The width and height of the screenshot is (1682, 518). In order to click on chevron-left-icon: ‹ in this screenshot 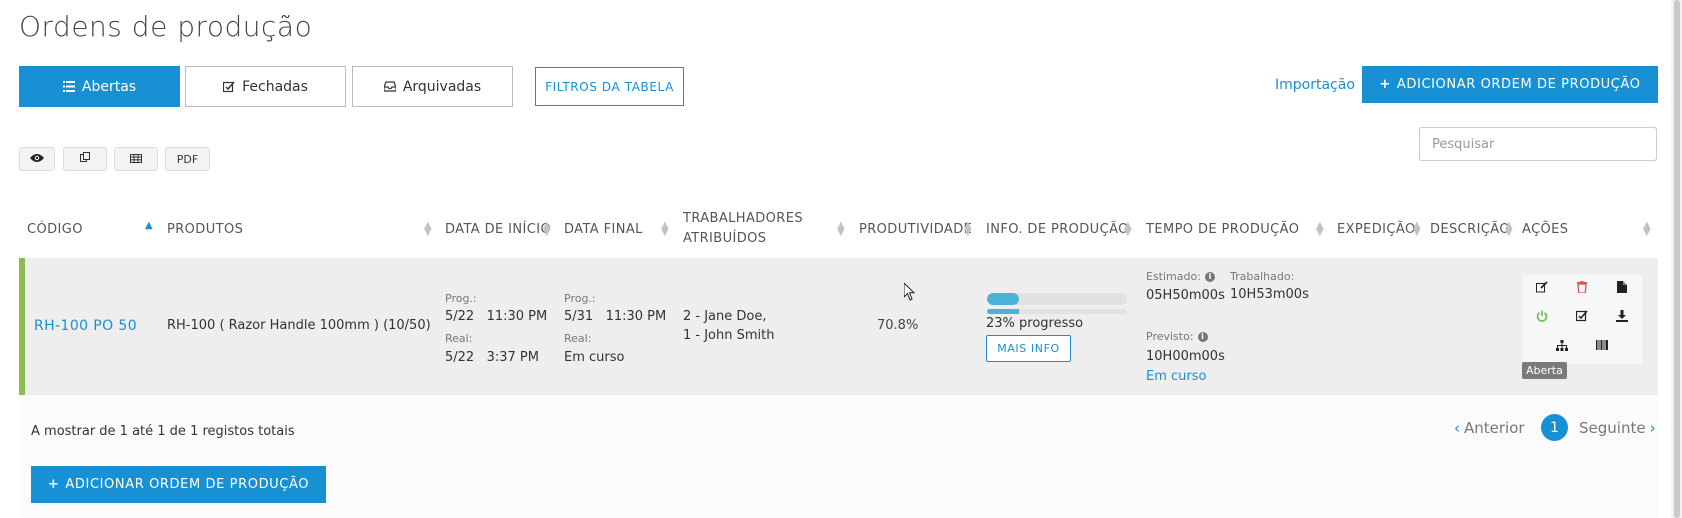, I will do `click(1457, 427)`.